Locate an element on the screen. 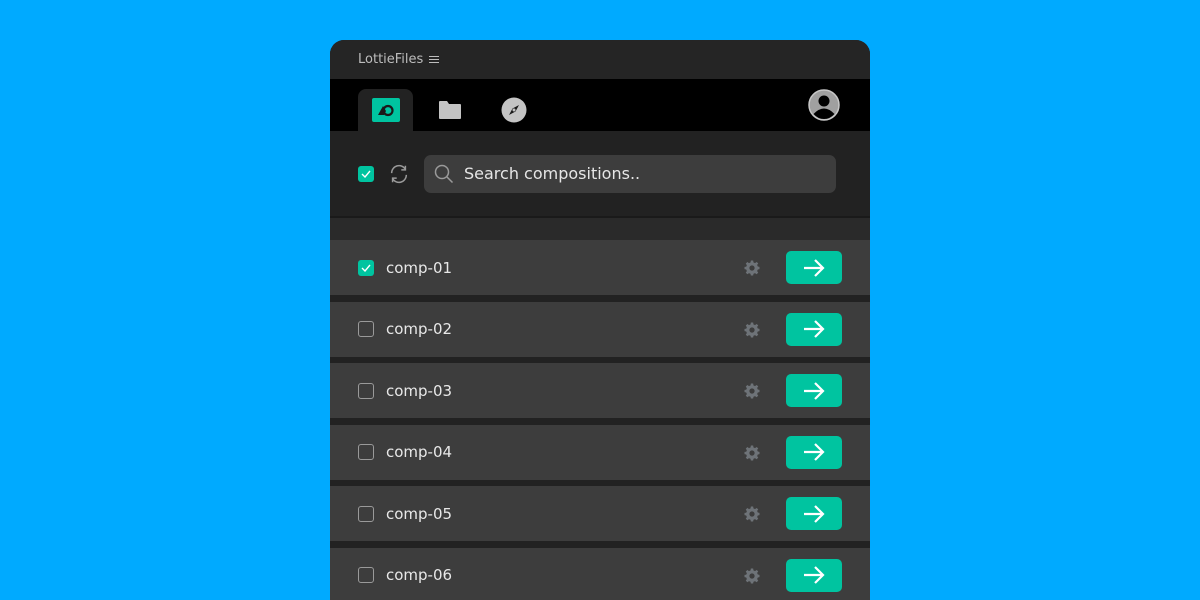 The image size is (1200, 600). tab-discover is located at coordinates (513, 110).